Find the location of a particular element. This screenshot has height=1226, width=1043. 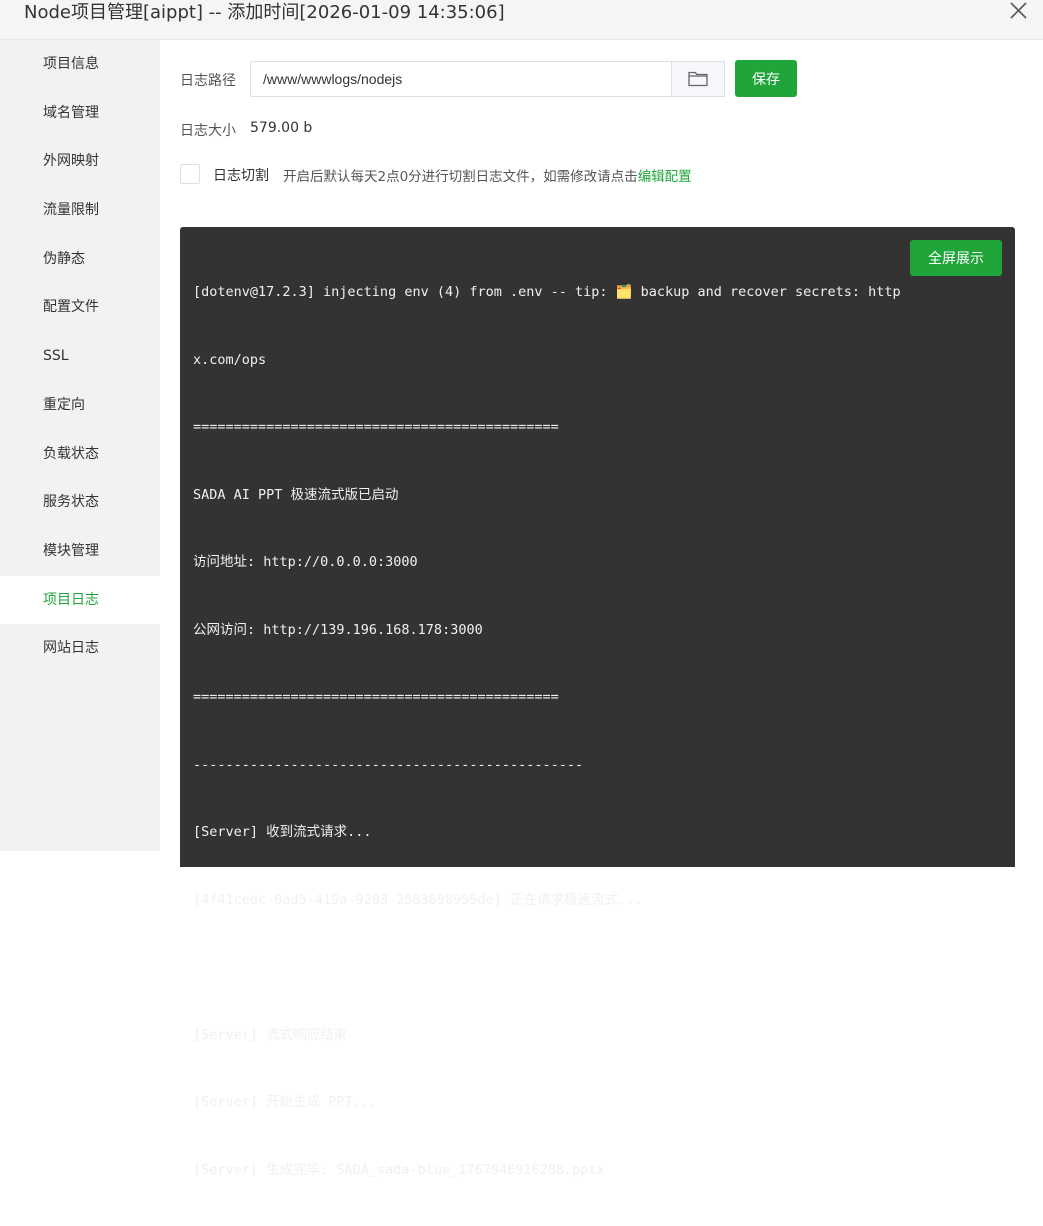

sidebar-item-project-log: 项目日志 is located at coordinates (80, 600).